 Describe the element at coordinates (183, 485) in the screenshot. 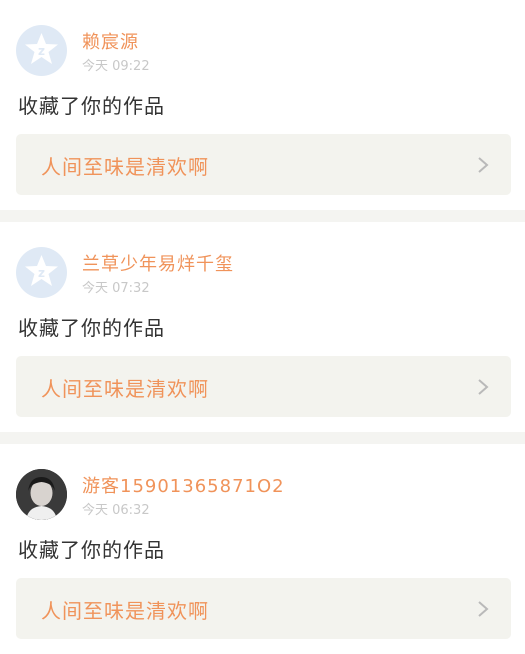

I see `username: 游客15901365871O2` at that location.